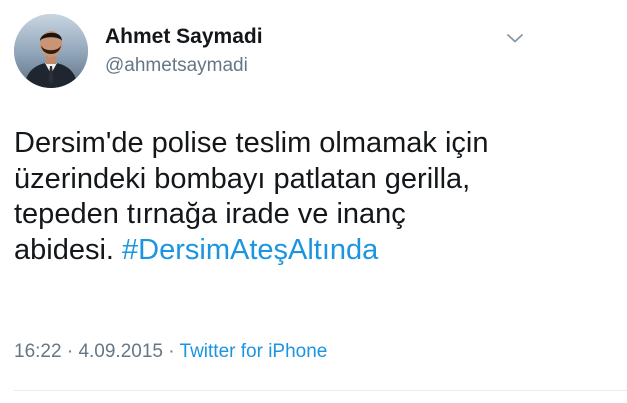 This screenshot has width=627, height=403. What do you see at coordinates (251, 143) in the screenshot?
I see `tweet-text-line: Dersim'de polise teslim olmamak için` at bounding box center [251, 143].